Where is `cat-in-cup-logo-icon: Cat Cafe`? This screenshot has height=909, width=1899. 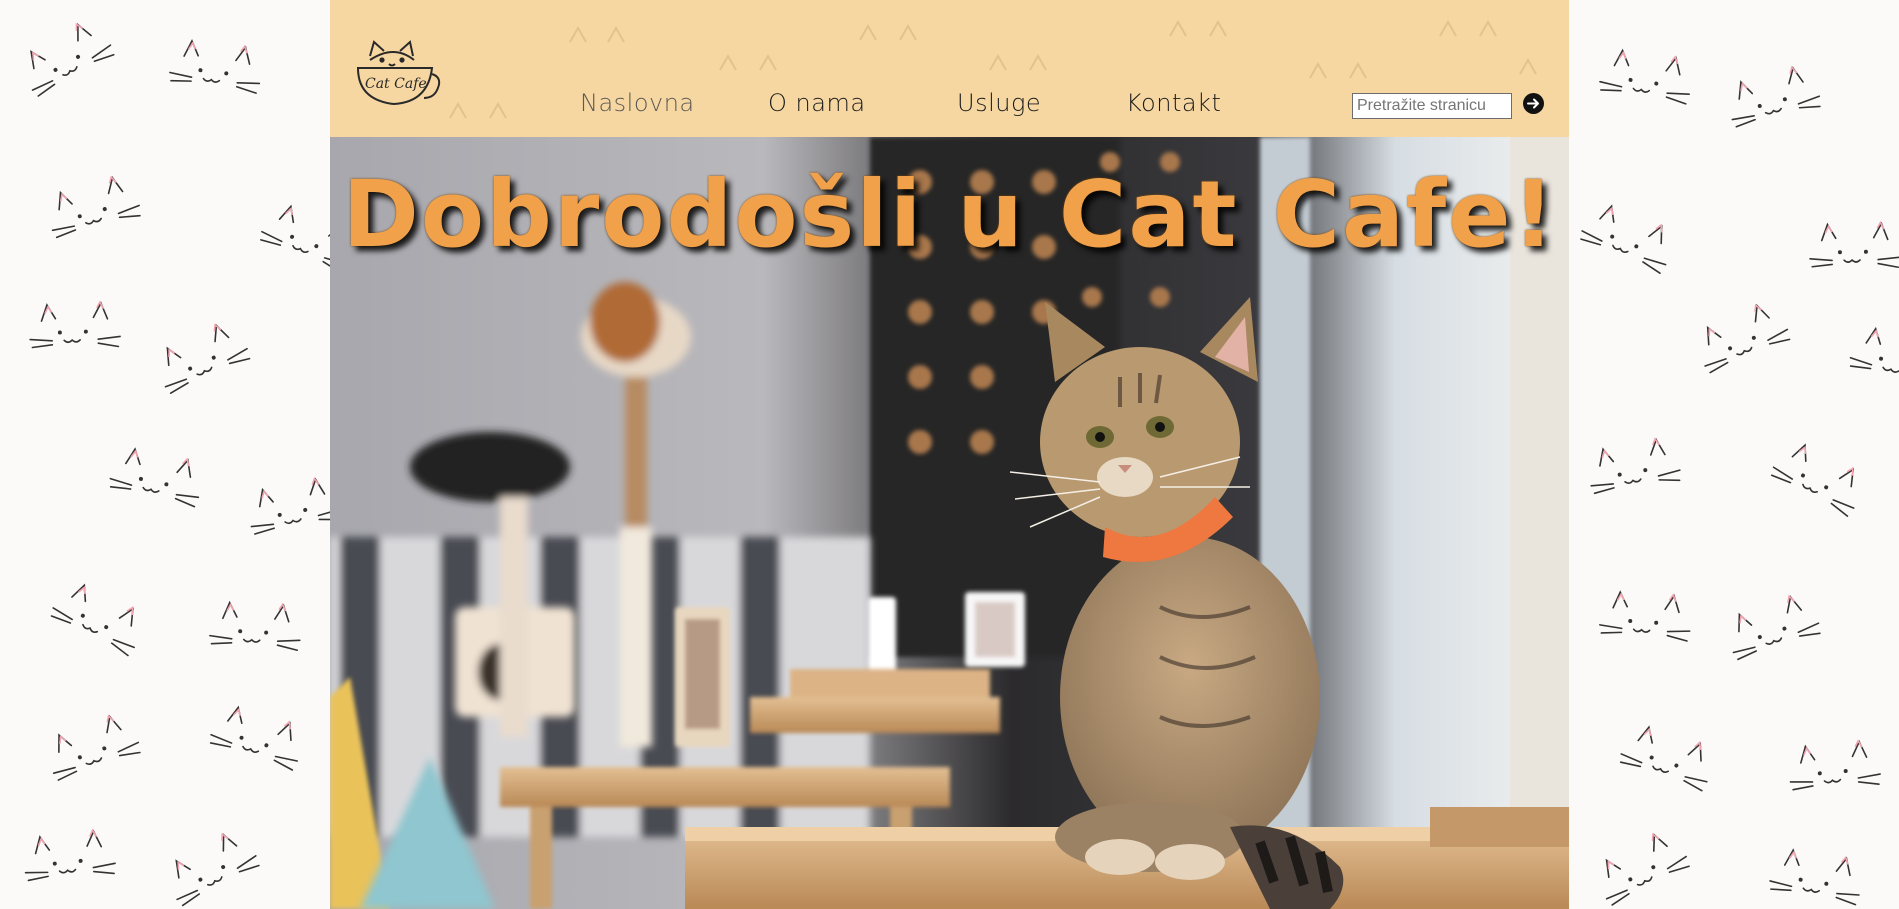 cat-in-cup-logo-icon: Cat Cafe is located at coordinates (398, 73).